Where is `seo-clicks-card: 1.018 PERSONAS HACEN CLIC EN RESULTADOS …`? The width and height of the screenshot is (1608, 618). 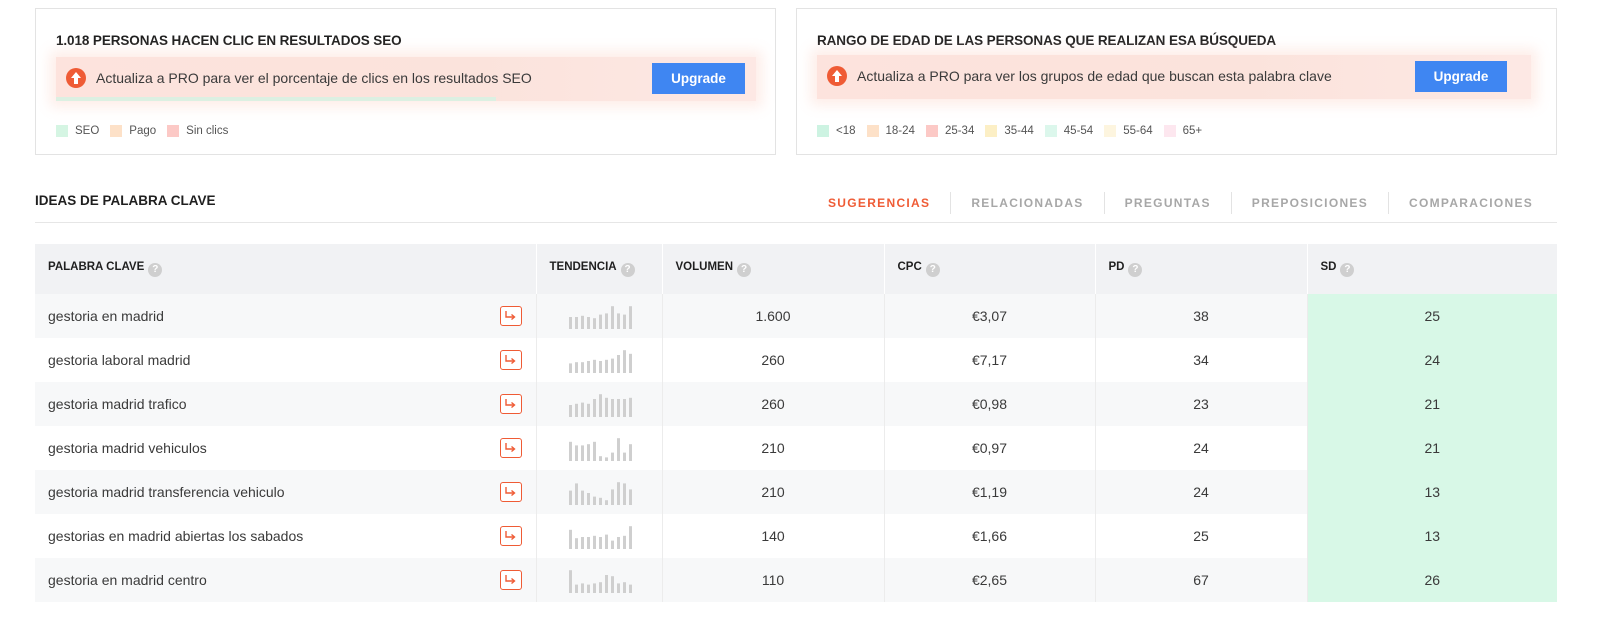 seo-clicks-card: 1.018 PERSONAS HACEN CLIC EN RESULTADOS … is located at coordinates (405, 81).